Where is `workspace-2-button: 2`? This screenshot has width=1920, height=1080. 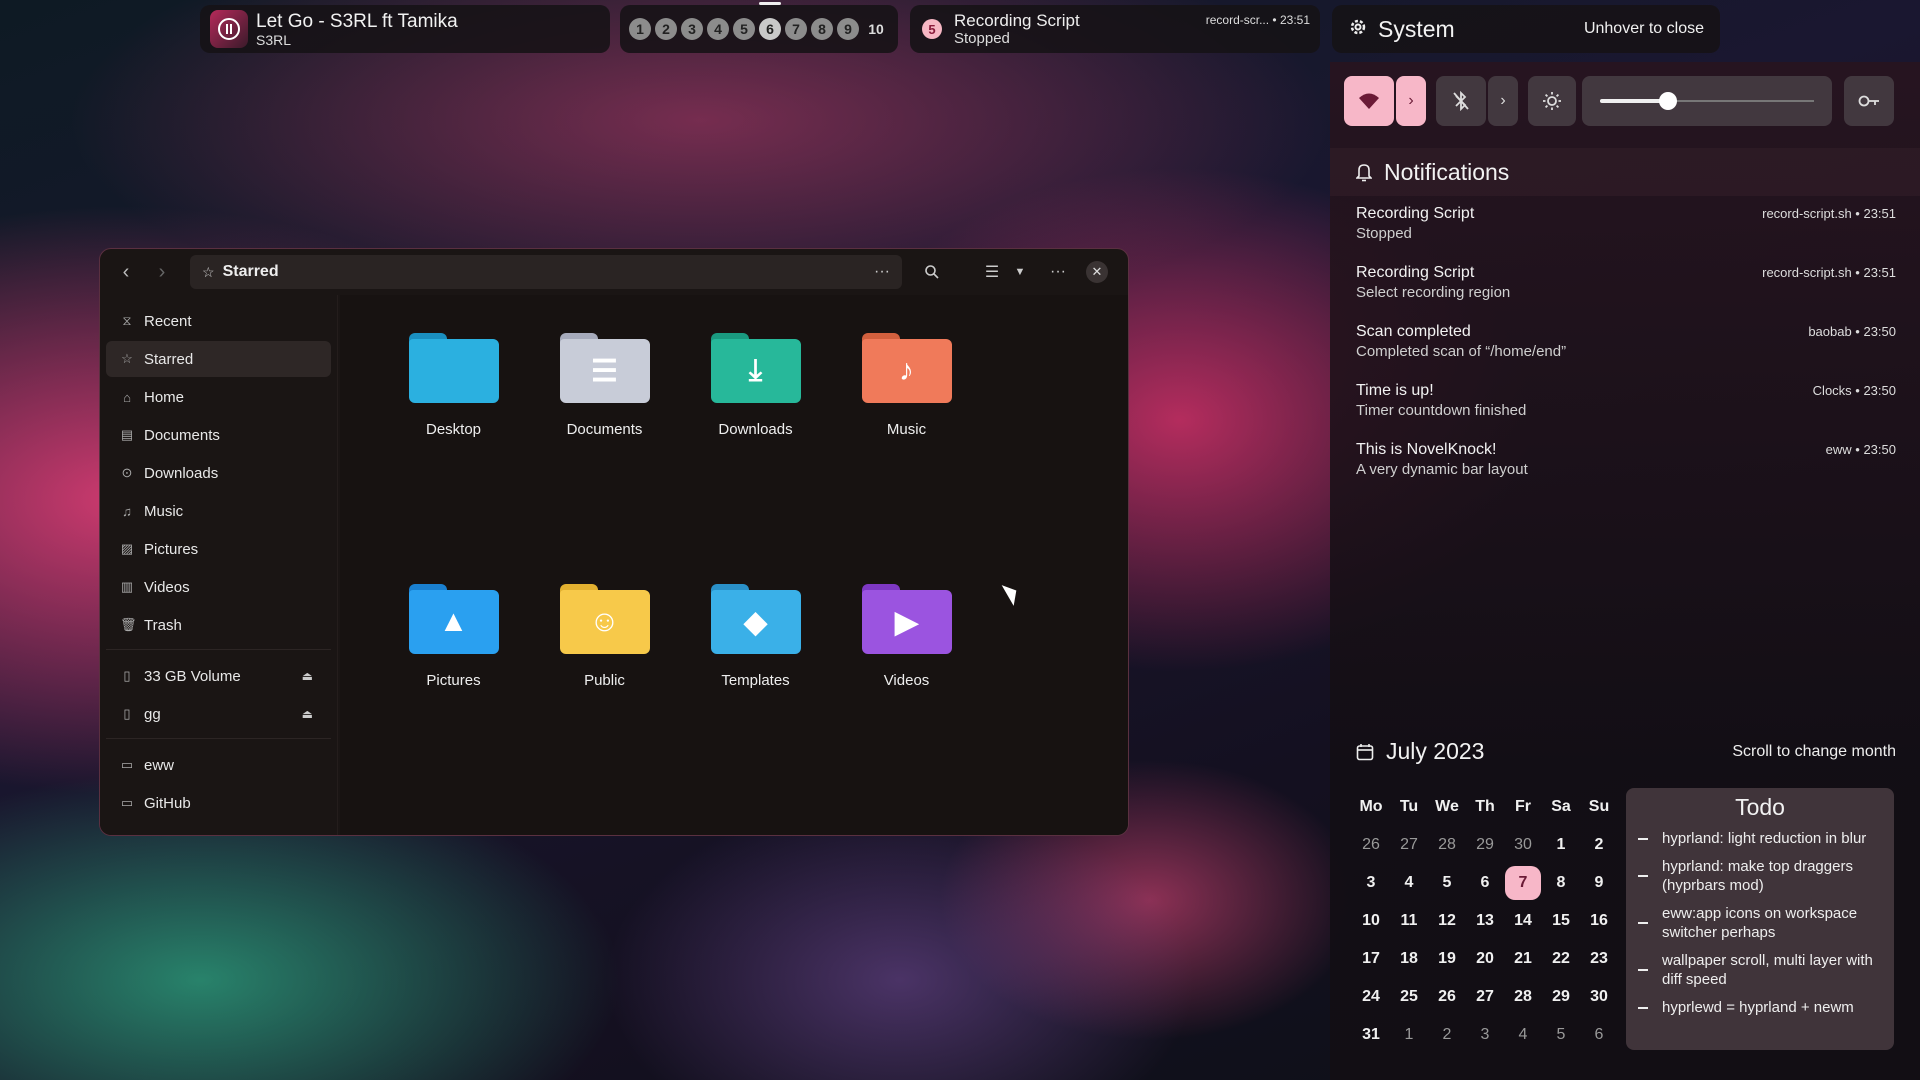 workspace-2-button: 2 is located at coordinates (666, 29).